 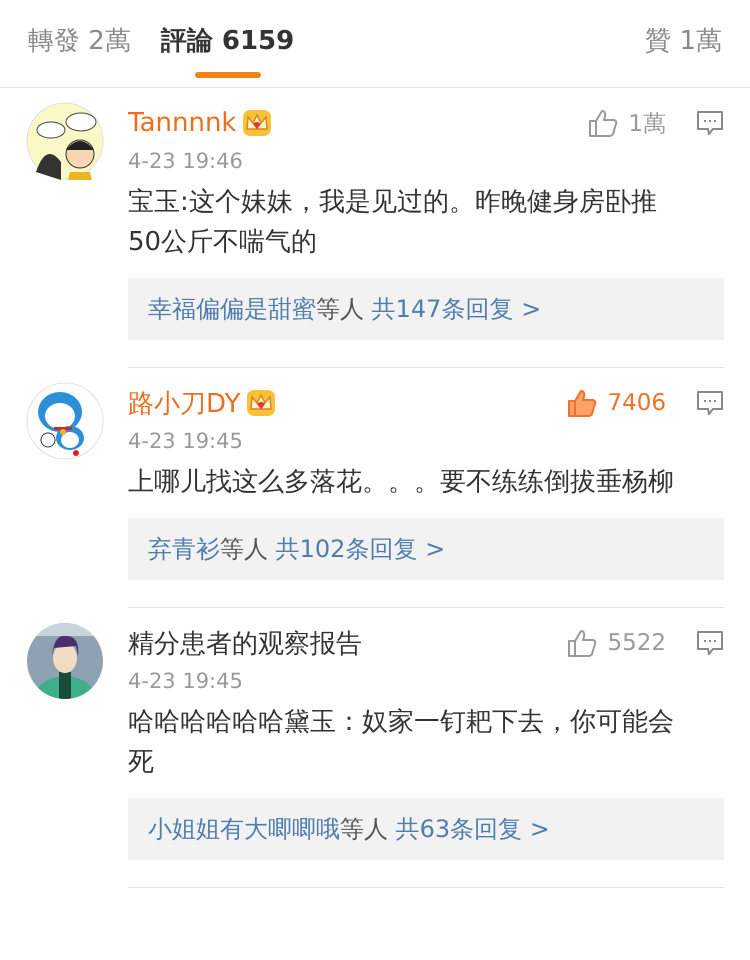 I want to click on reply-count-link: 共63条回复 >, so click(x=469, y=829).